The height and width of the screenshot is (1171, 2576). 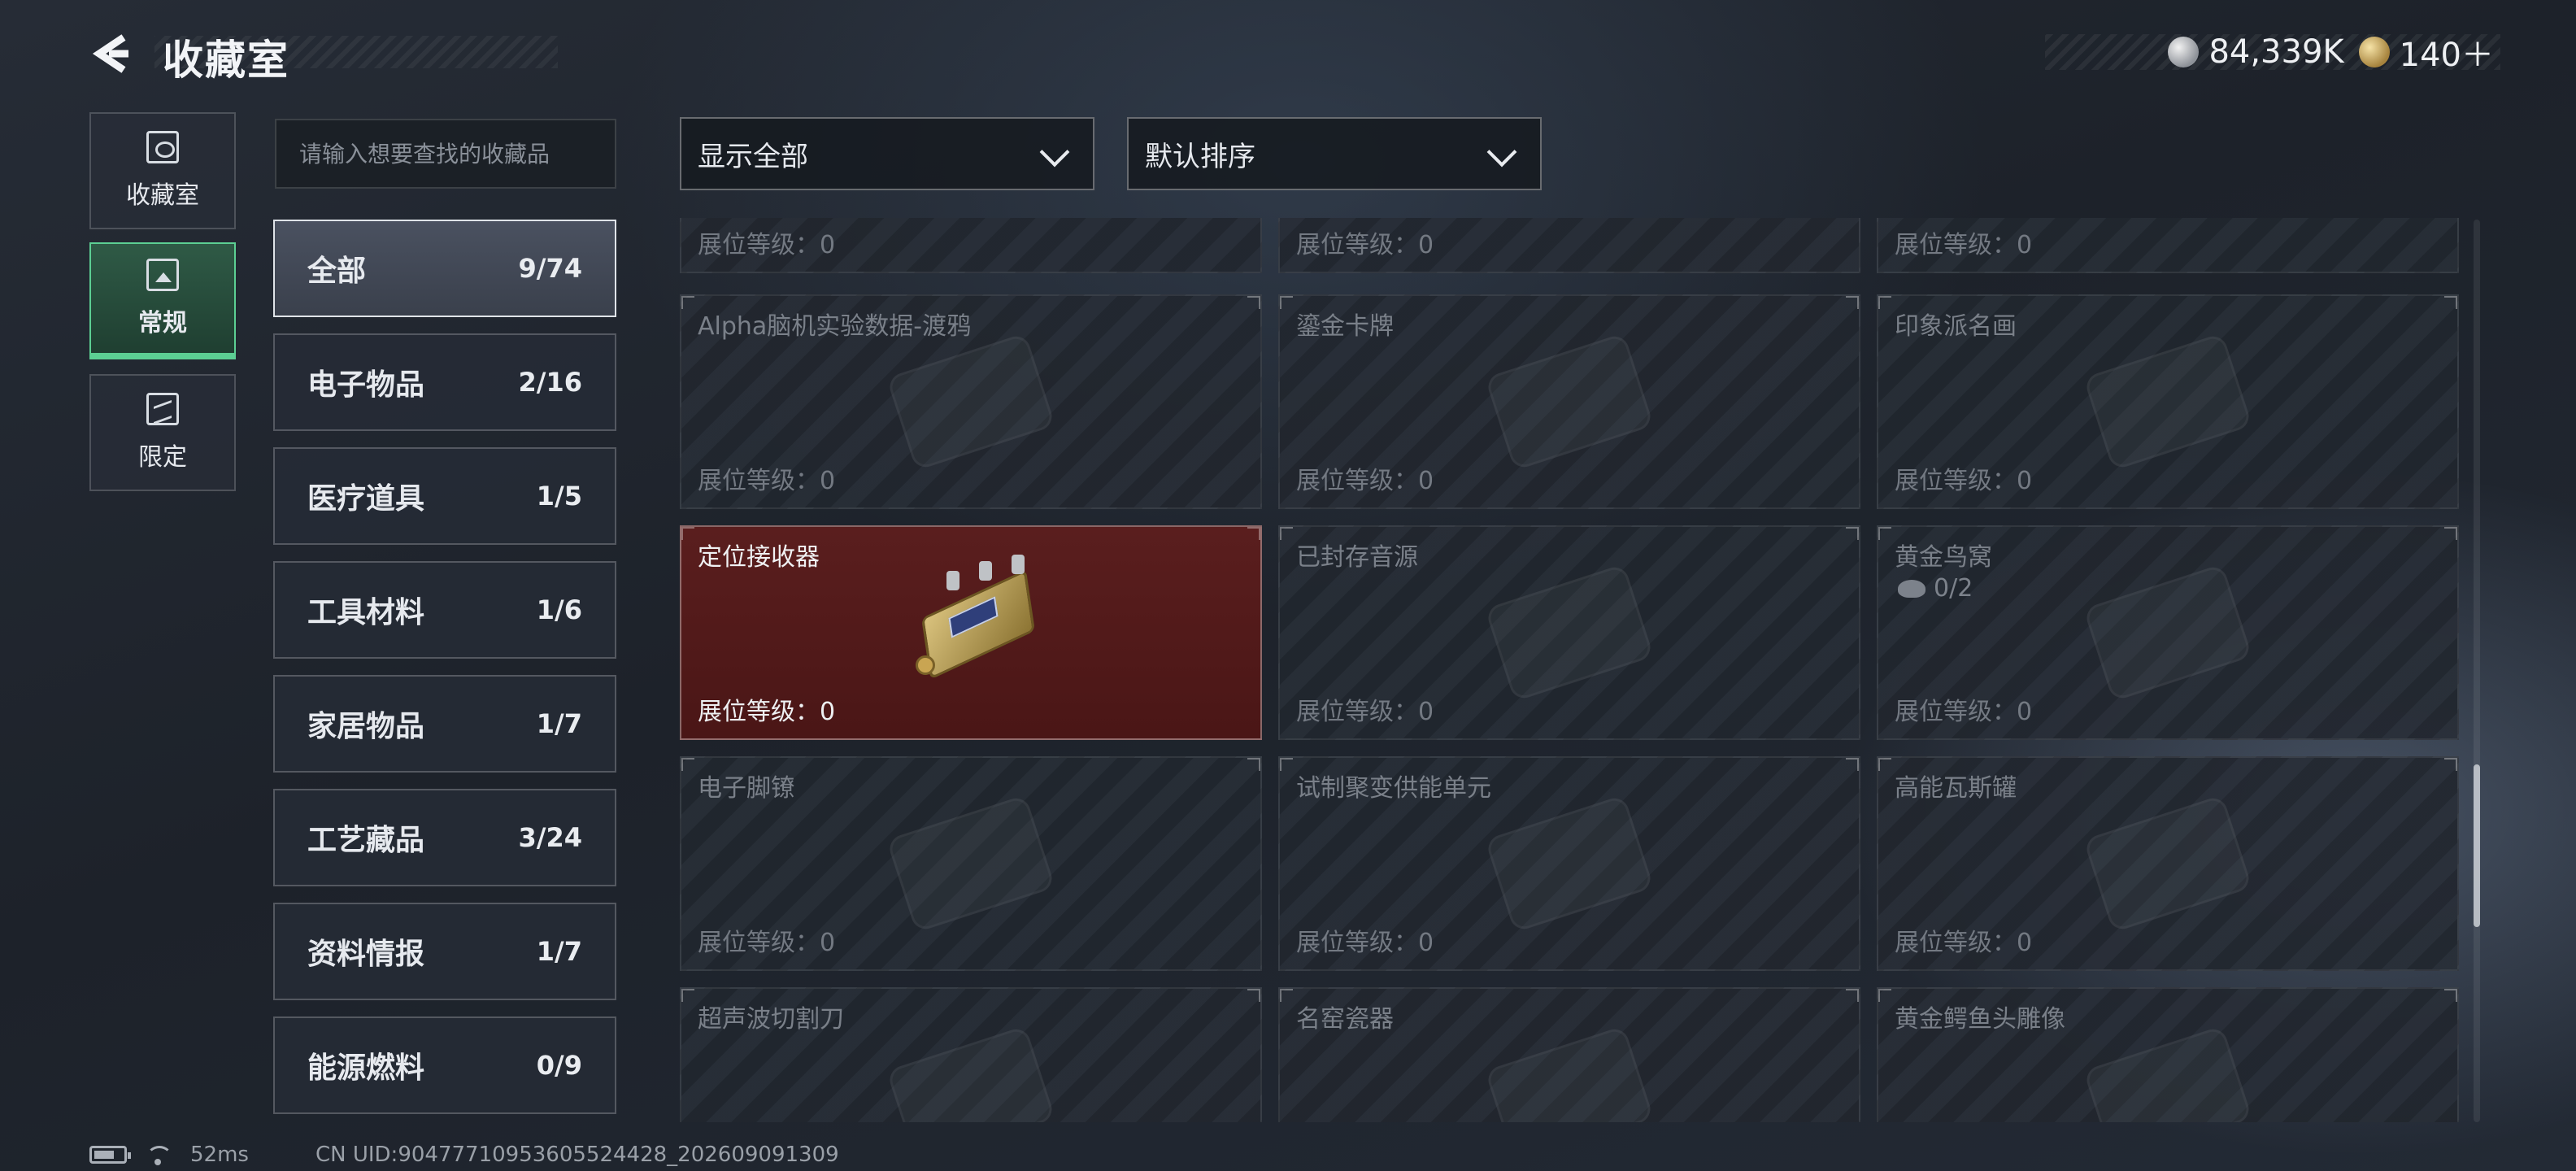 I want to click on category-electronics: 电子物品 2/16, so click(x=444, y=382).